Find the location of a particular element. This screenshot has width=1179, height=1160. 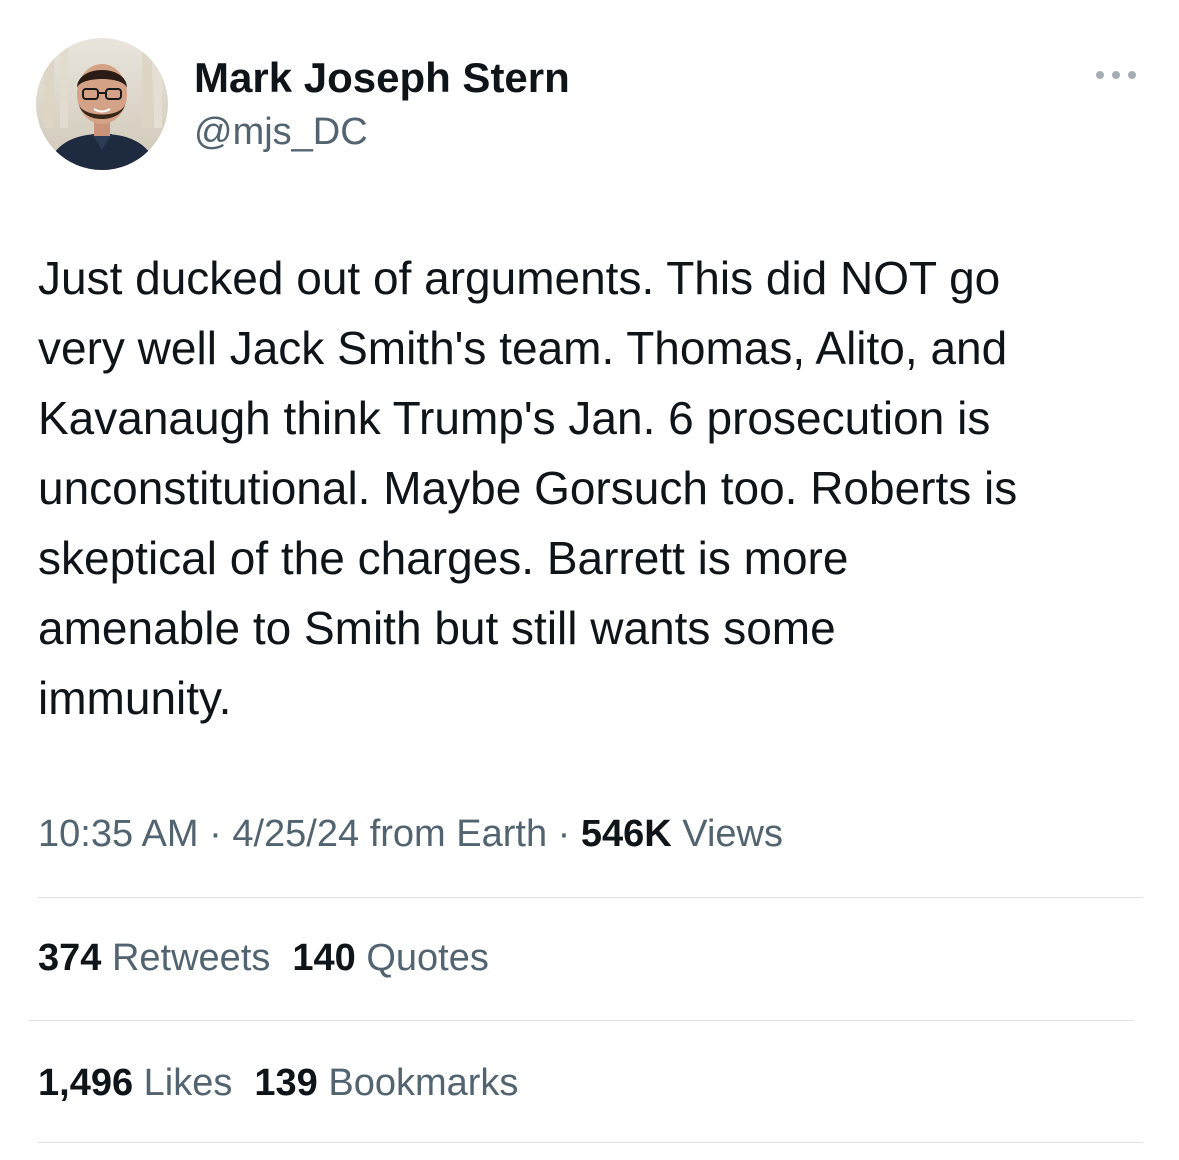

profile-photo is located at coordinates (102, 104).